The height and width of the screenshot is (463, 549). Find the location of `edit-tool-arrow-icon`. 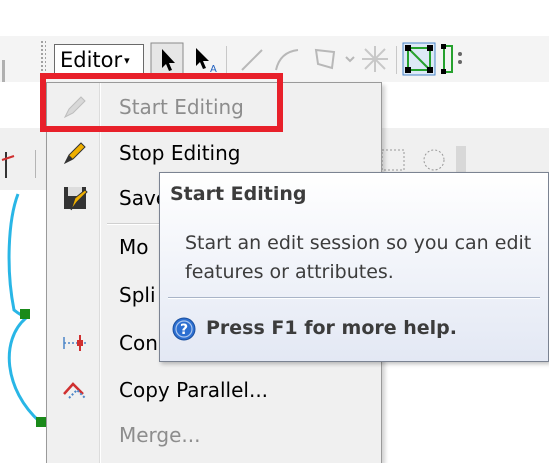

edit-tool-arrow-icon is located at coordinates (167, 59).